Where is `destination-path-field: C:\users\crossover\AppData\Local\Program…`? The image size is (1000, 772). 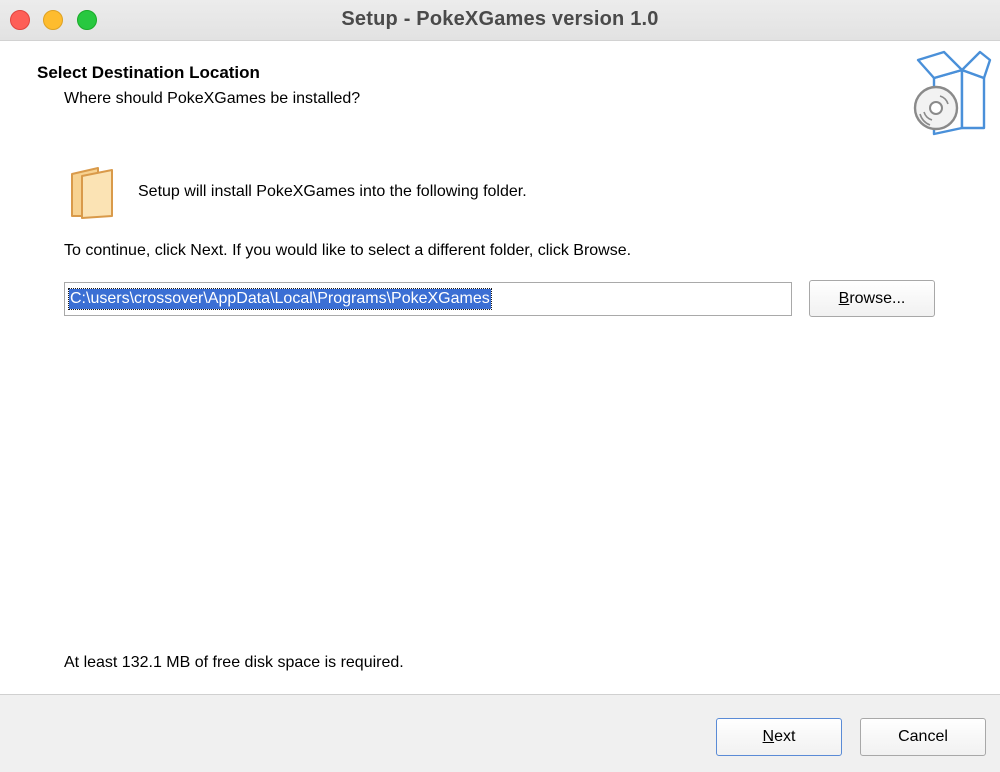 destination-path-field: C:\users\crossover\AppData\Local\Program… is located at coordinates (428, 299).